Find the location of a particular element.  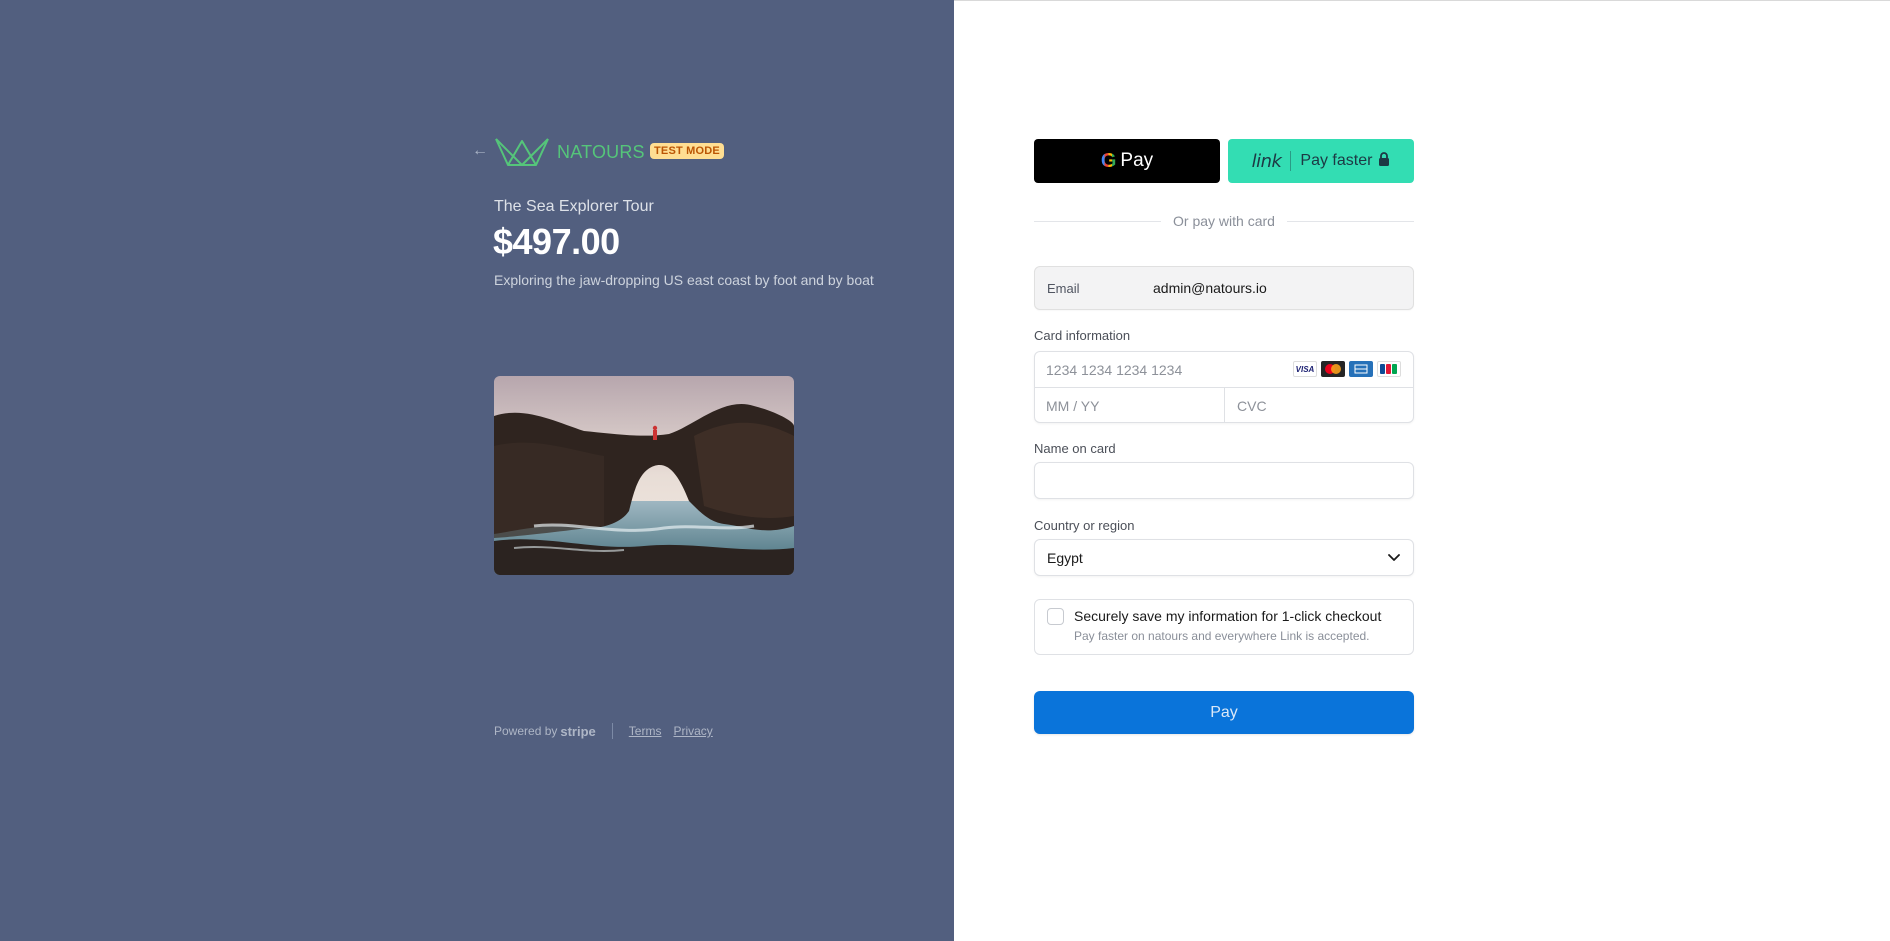

email-value: admin@natours.io is located at coordinates (1210, 288).